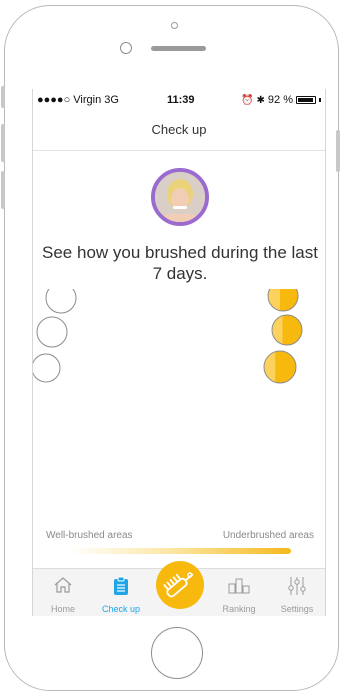  I want to click on earpiece-speaker, so click(178, 48).